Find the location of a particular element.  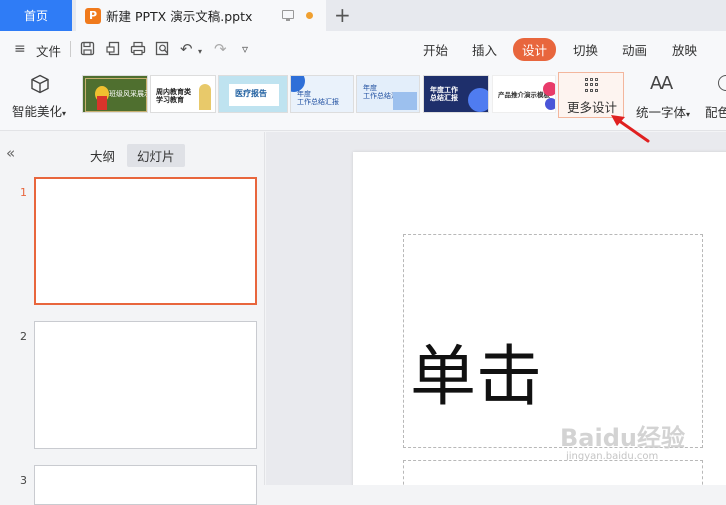

design-template-thumb: 周内教育类 学习教育 is located at coordinates (183, 94).